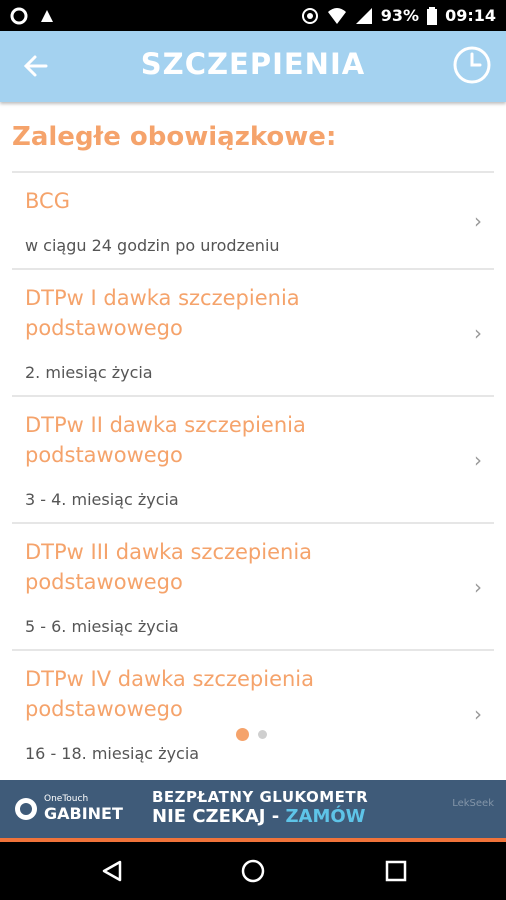 The height and width of the screenshot is (900, 506). Describe the element at coordinates (152, 245) in the screenshot. I see `vaccine-timing: w ciągu 24 godzin po urodzeniu` at that location.